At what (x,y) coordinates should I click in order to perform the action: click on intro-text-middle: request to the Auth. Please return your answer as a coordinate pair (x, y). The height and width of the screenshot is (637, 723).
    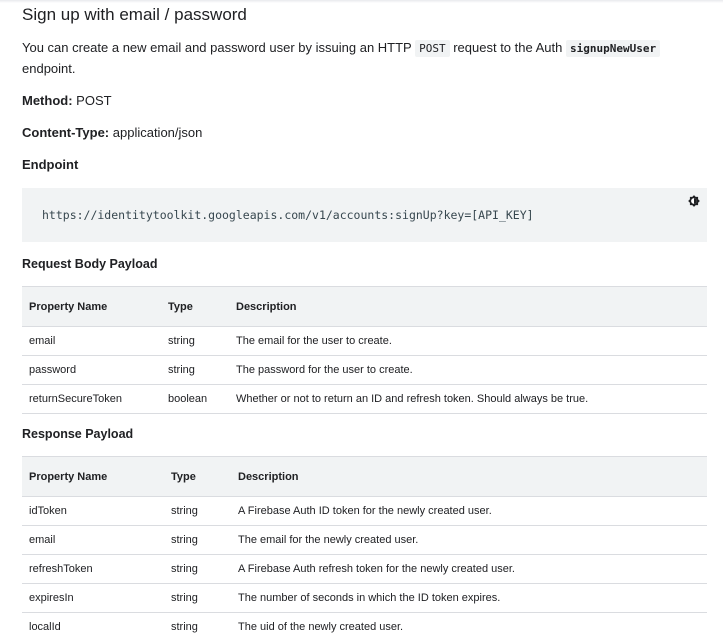
    Looking at the image, I should click on (507, 47).